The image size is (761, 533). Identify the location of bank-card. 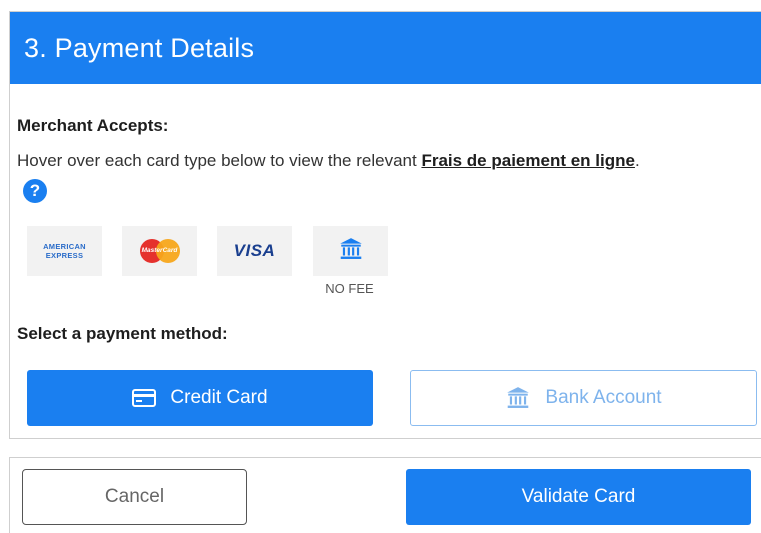
(350, 251).